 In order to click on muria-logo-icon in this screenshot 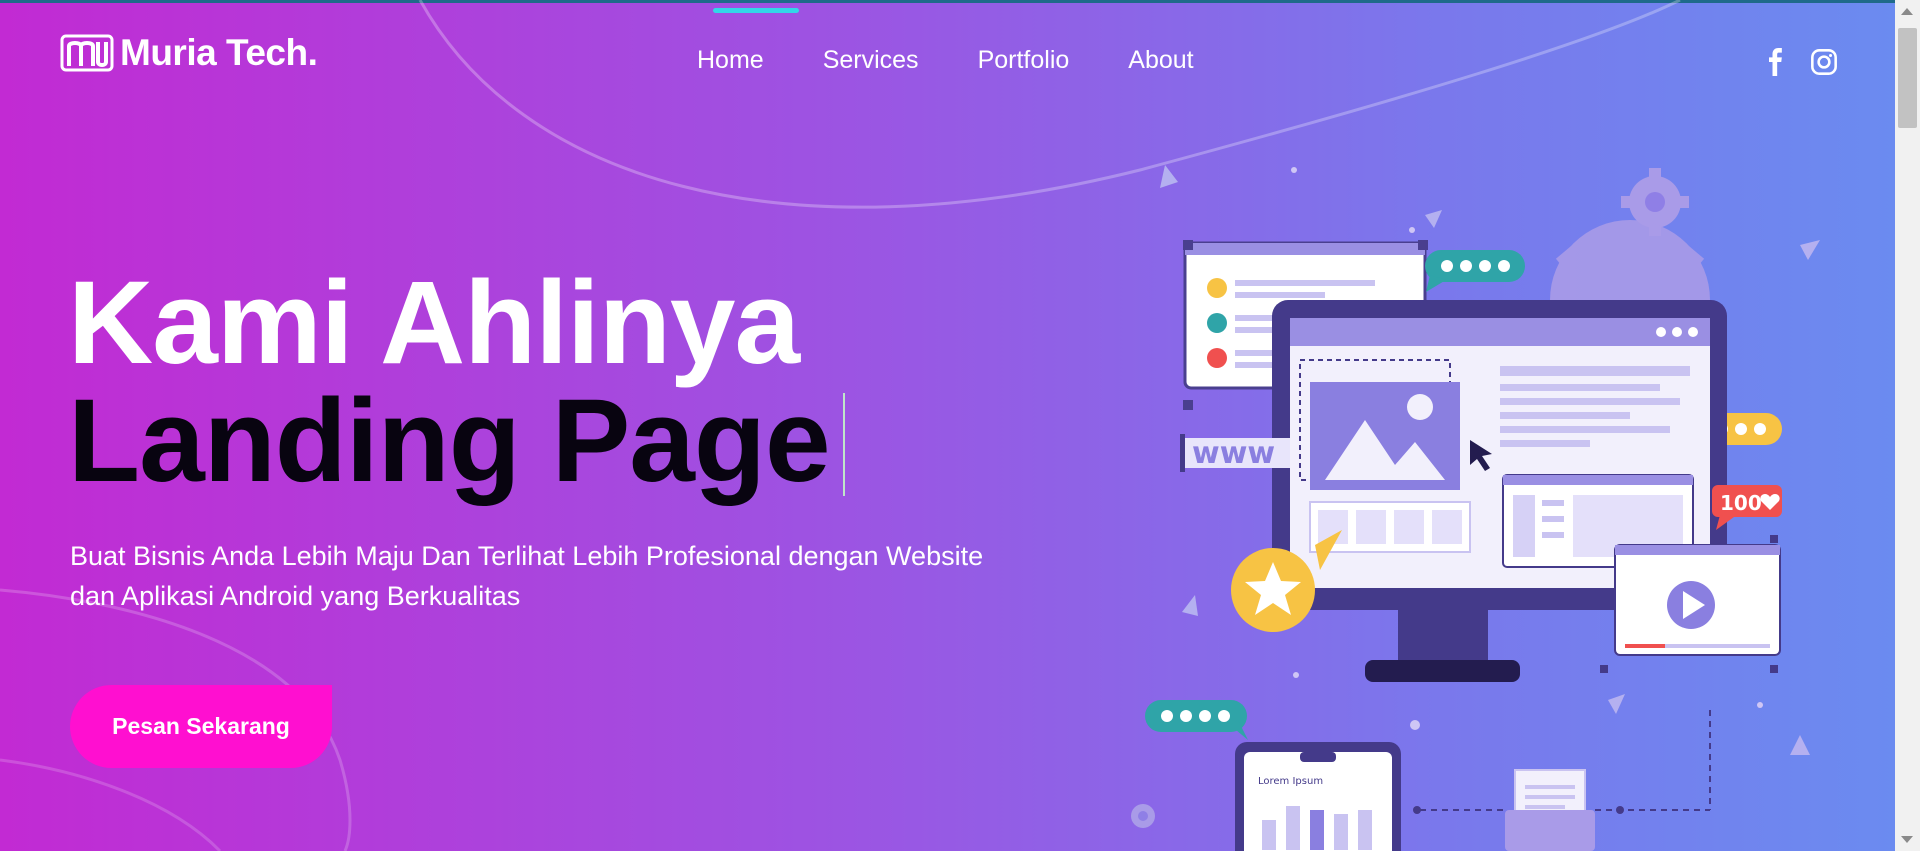, I will do `click(87, 53)`.